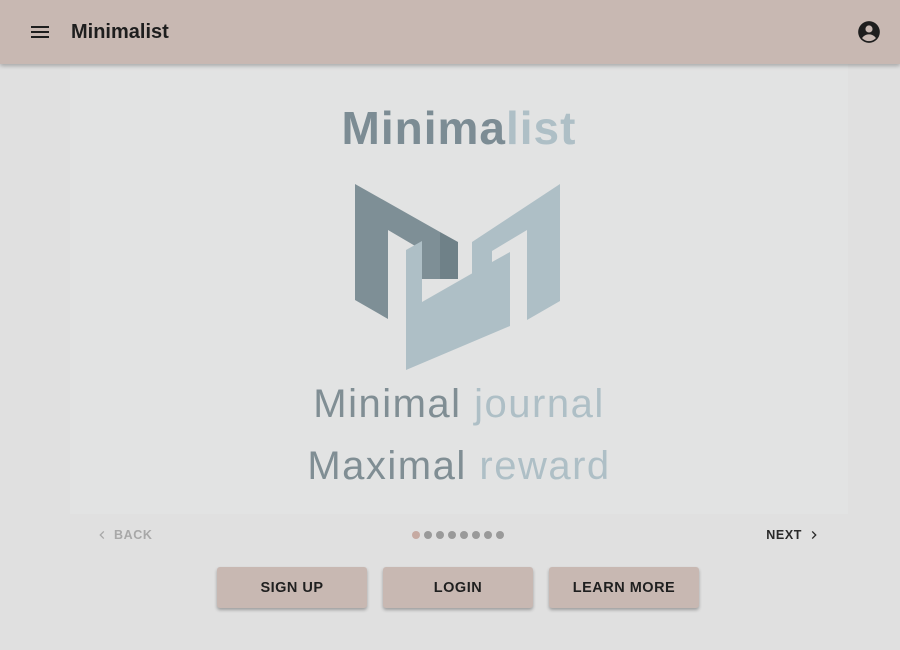  Describe the element at coordinates (869, 32) in the screenshot. I see `account-circle-icon` at that location.